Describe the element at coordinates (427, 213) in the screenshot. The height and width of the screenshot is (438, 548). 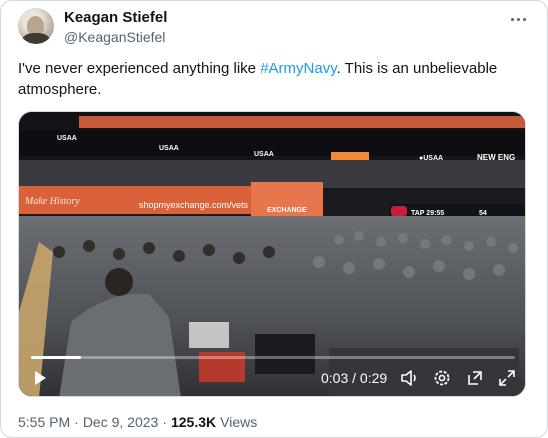
I see `scoreboard-clock: TAP 29:55` at that location.